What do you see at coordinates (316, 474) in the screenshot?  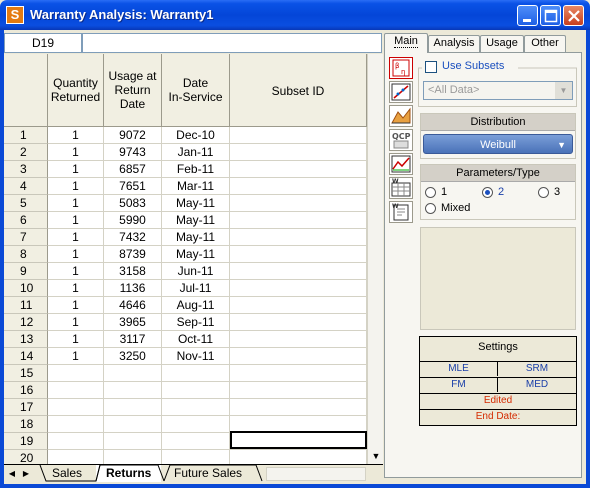 I see `horizontal-scrollbar` at bounding box center [316, 474].